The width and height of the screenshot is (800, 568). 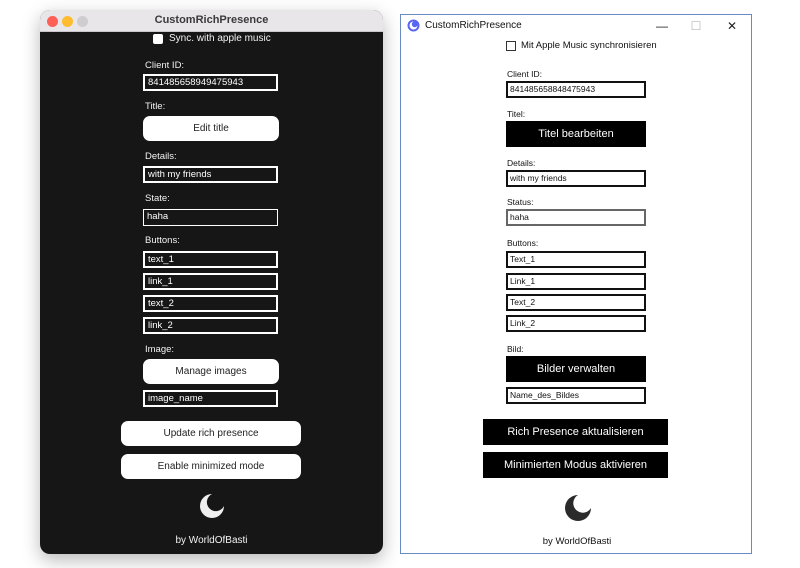 What do you see at coordinates (575, 465) in the screenshot?
I see `enable-minimized-mode-button: Minimierten Modus aktivieren` at bounding box center [575, 465].